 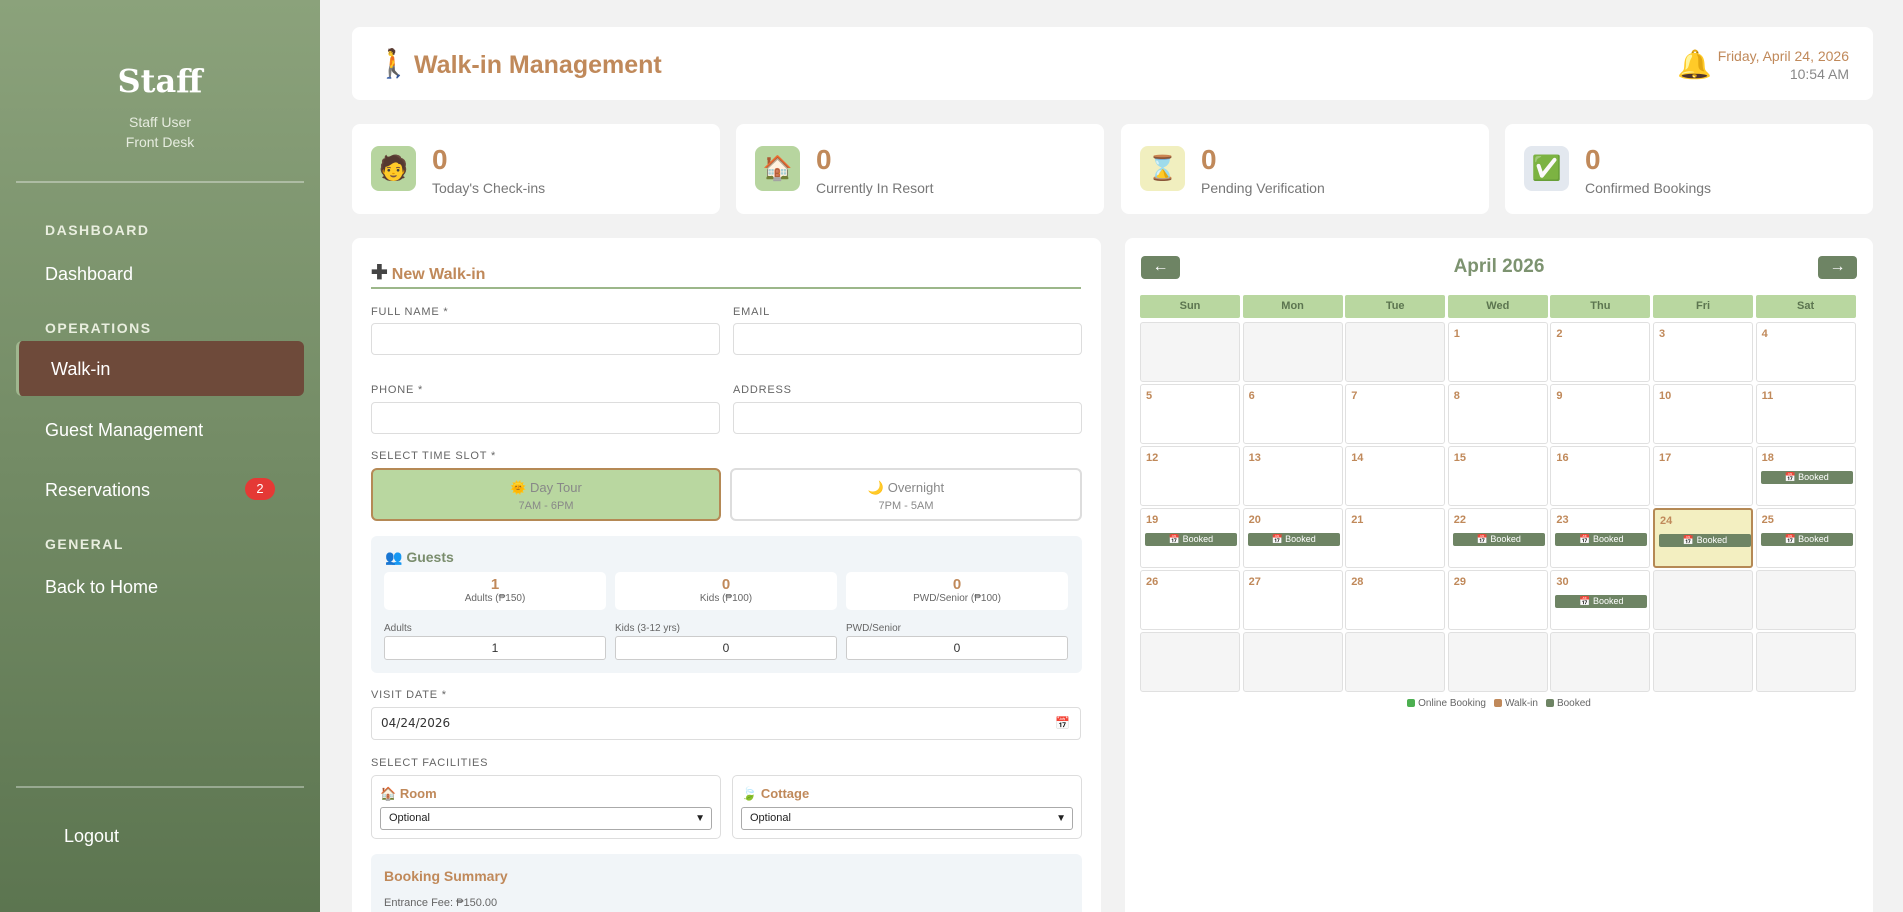 What do you see at coordinates (1562, 458) in the screenshot?
I see `day-number: 16` at bounding box center [1562, 458].